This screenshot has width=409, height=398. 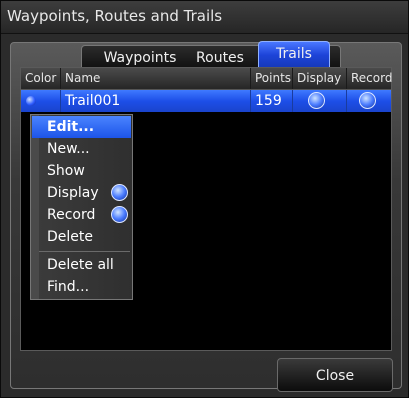 I want to click on menu-item-delete-all: Delete all, so click(x=81, y=265).